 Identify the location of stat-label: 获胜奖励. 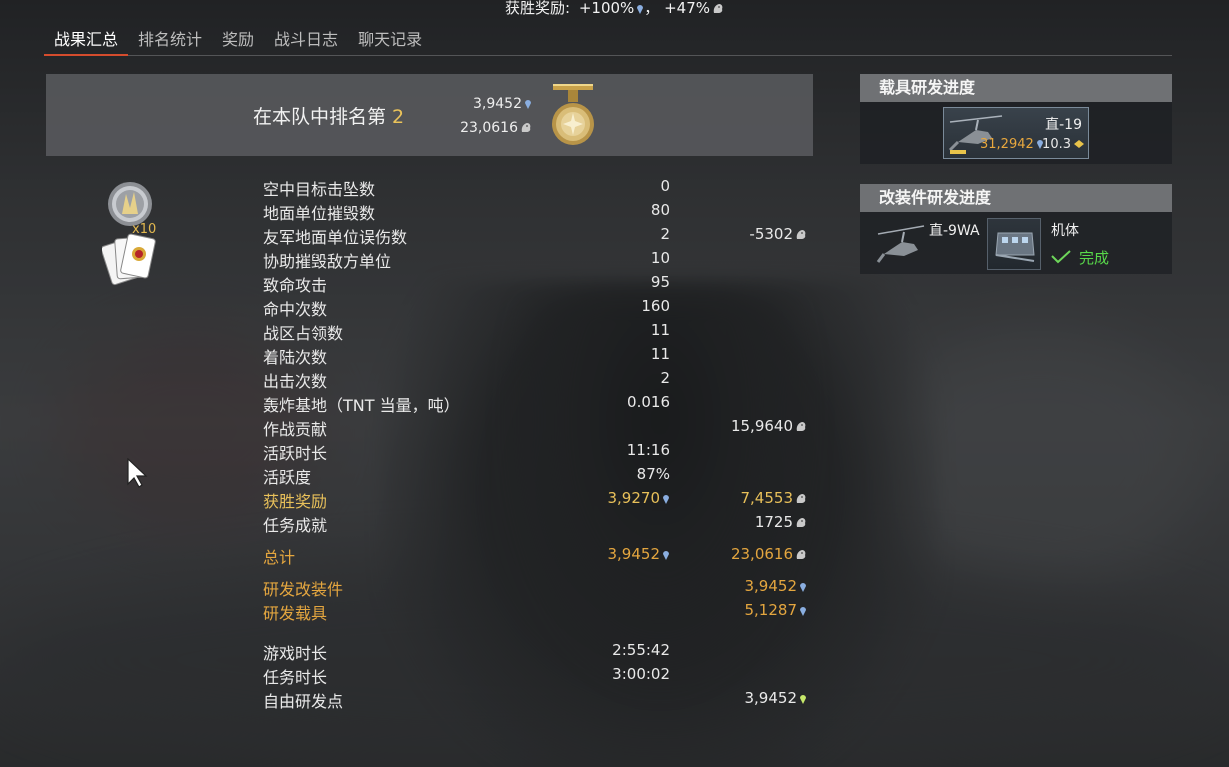
(295, 501).